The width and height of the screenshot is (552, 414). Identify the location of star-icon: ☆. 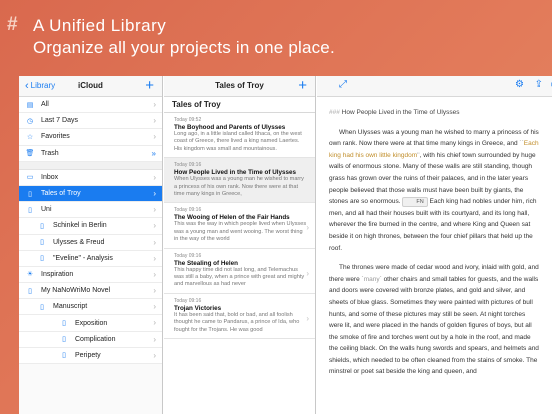
(30, 137).